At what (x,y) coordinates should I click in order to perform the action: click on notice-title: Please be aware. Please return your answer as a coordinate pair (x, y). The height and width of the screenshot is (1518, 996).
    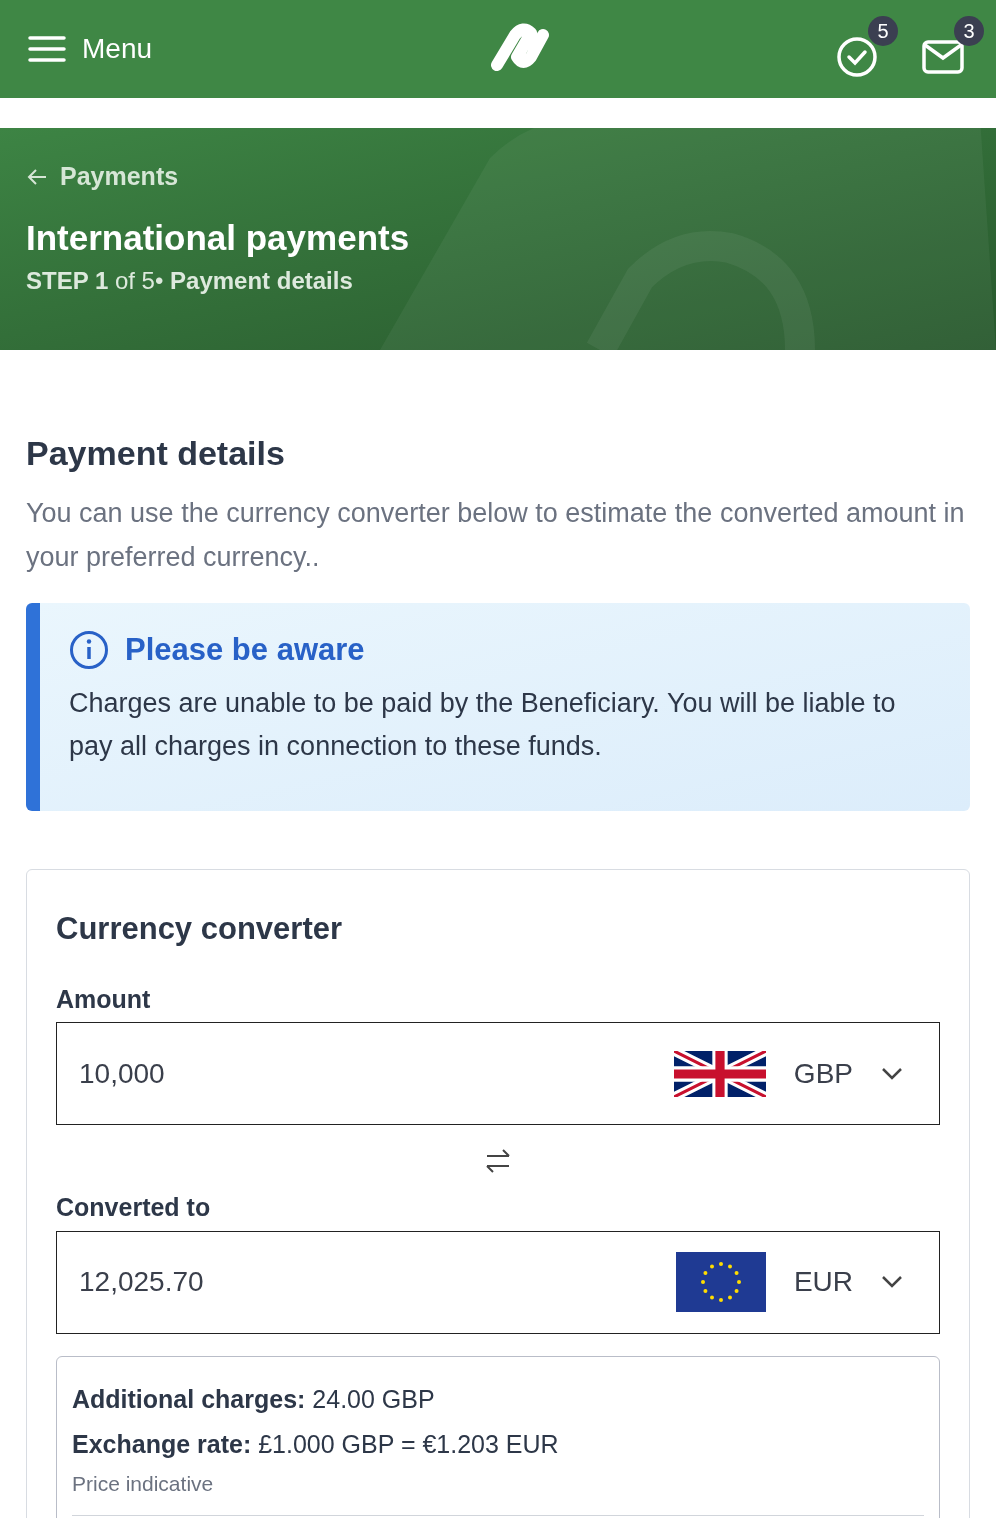
    Looking at the image, I should click on (245, 650).